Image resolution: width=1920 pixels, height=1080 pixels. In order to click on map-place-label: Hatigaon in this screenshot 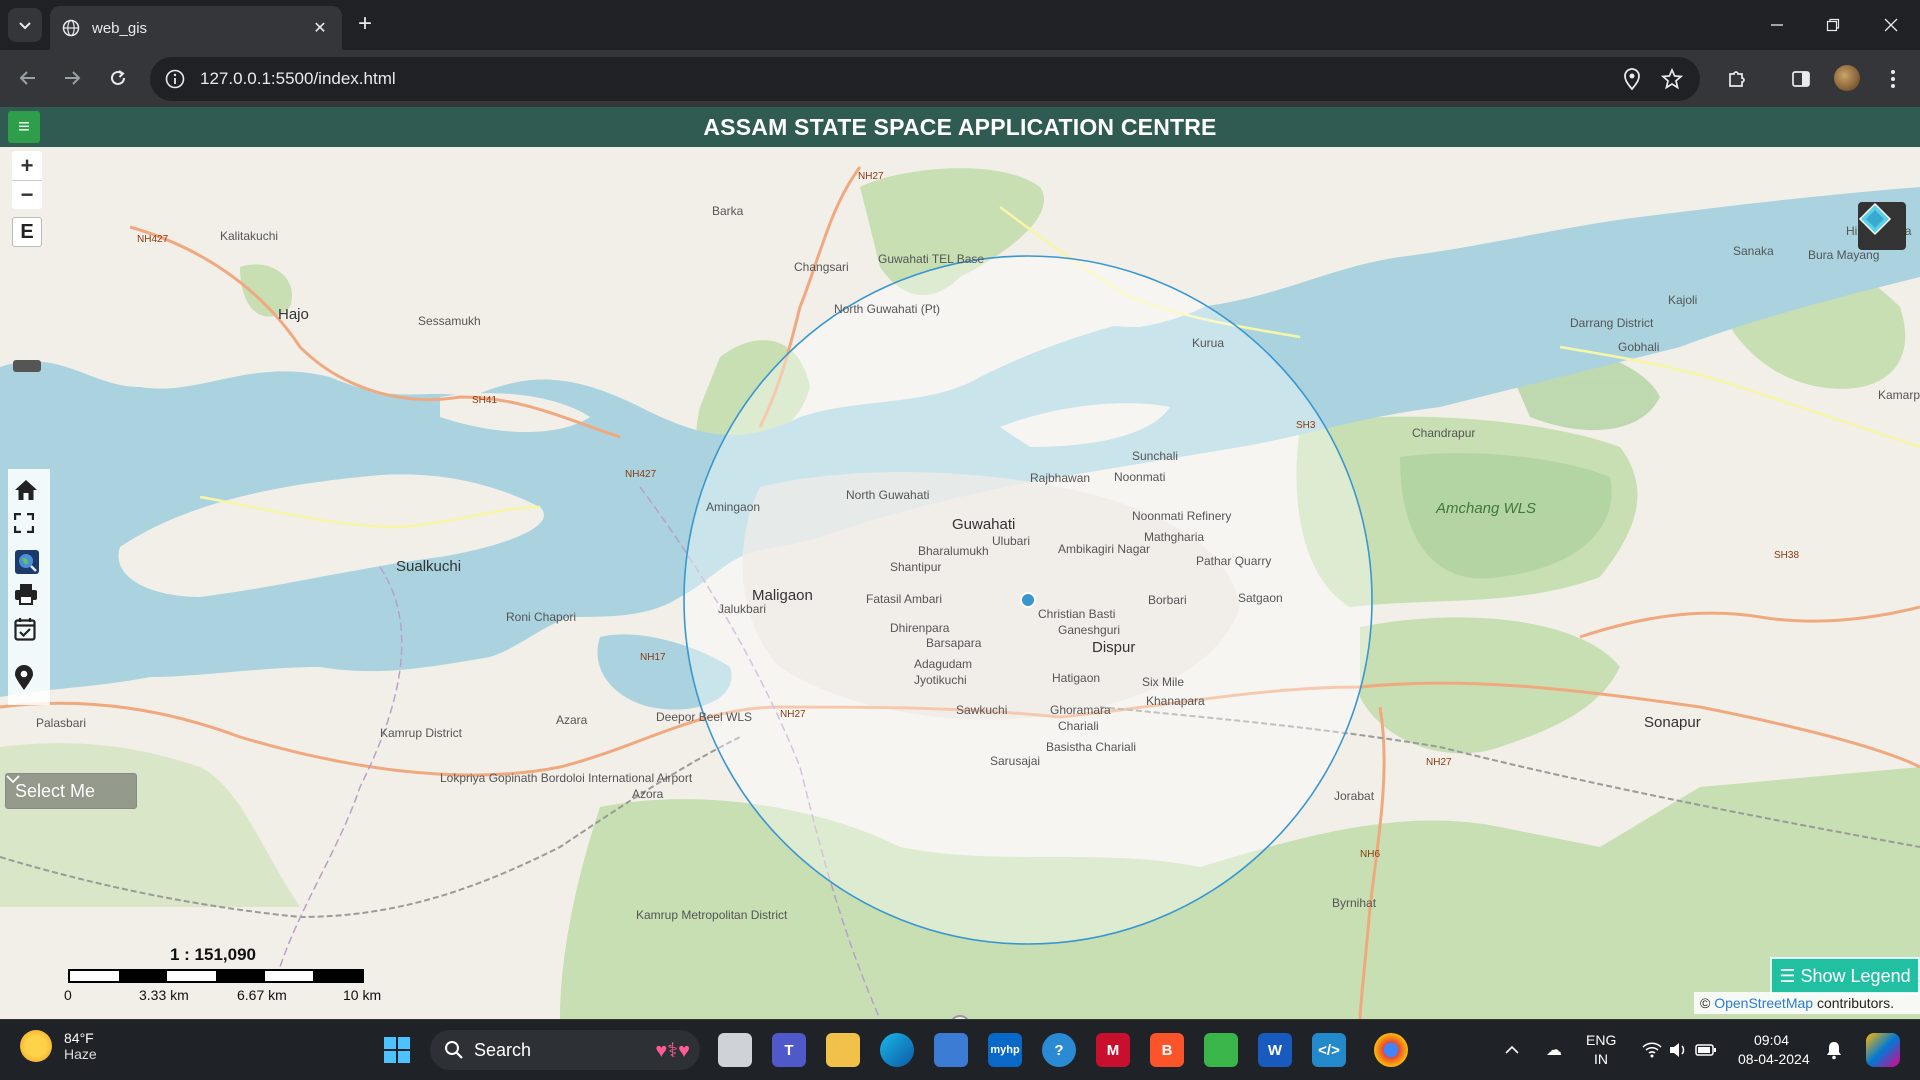, I will do `click(1076, 678)`.